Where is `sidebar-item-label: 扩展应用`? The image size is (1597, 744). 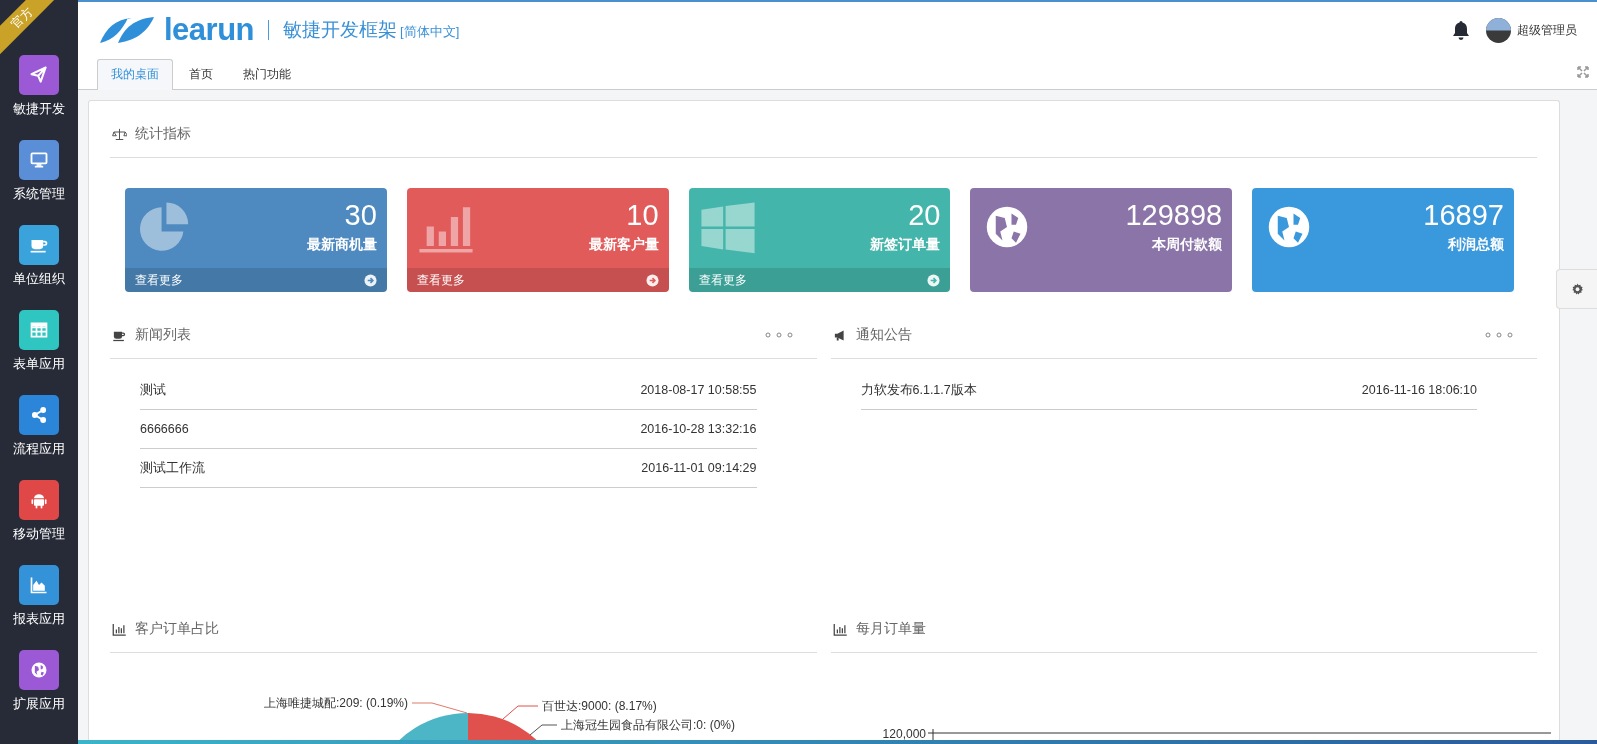 sidebar-item-label: 扩展应用 is located at coordinates (39, 704).